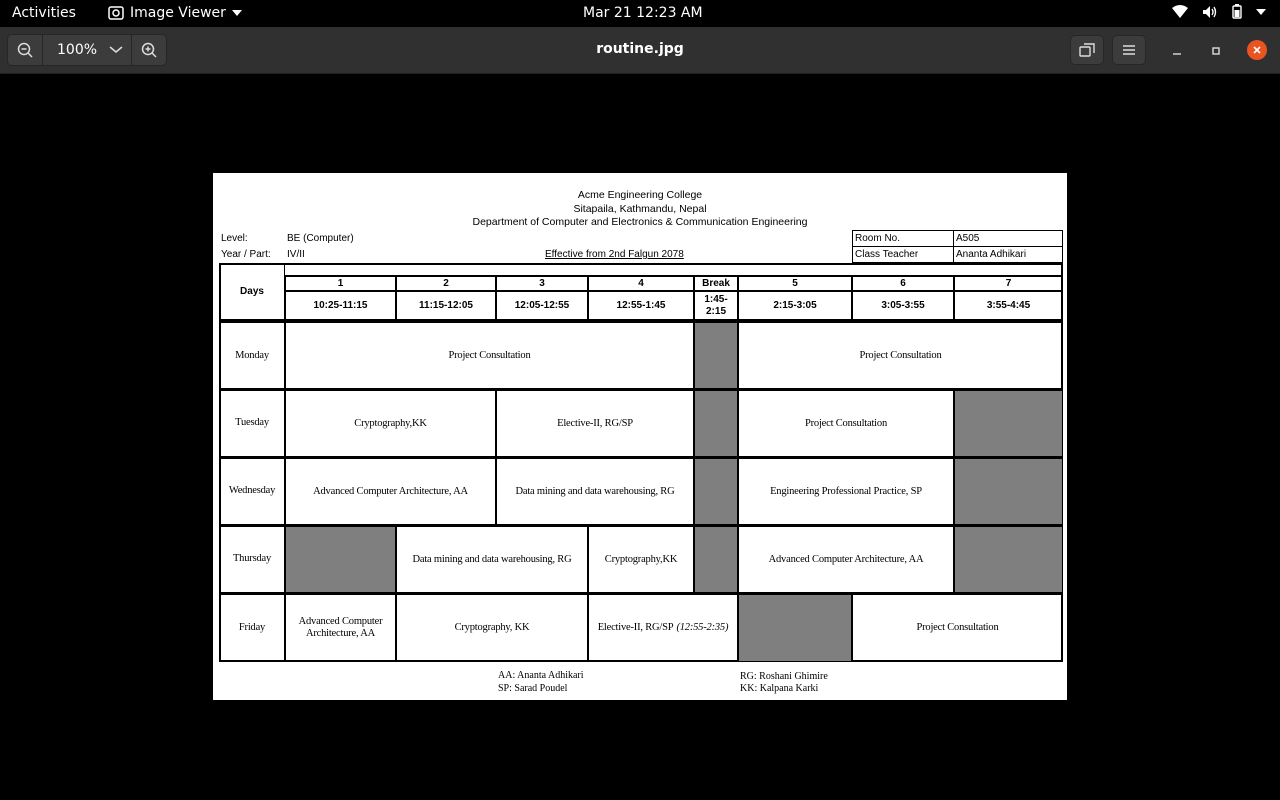 This screenshot has width=1280, height=800. I want to click on session-cell: Elective-II, RG/SP, so click(595, 423).